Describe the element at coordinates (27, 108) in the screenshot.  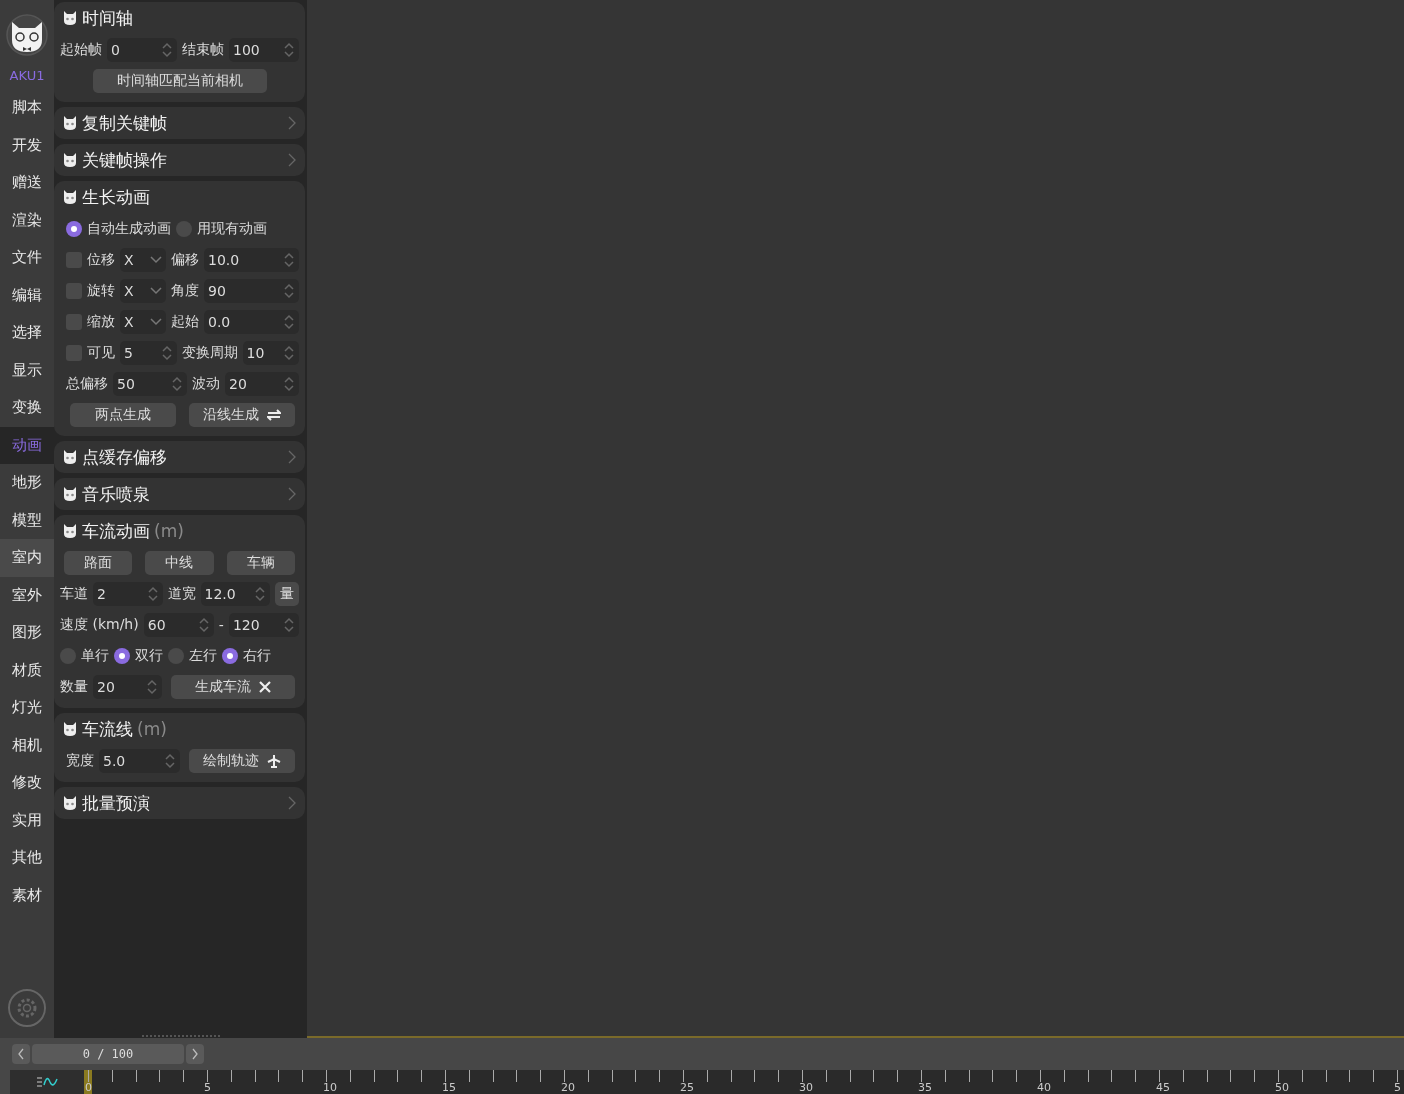
I see `sidebar-tab: 脚本` at that location.